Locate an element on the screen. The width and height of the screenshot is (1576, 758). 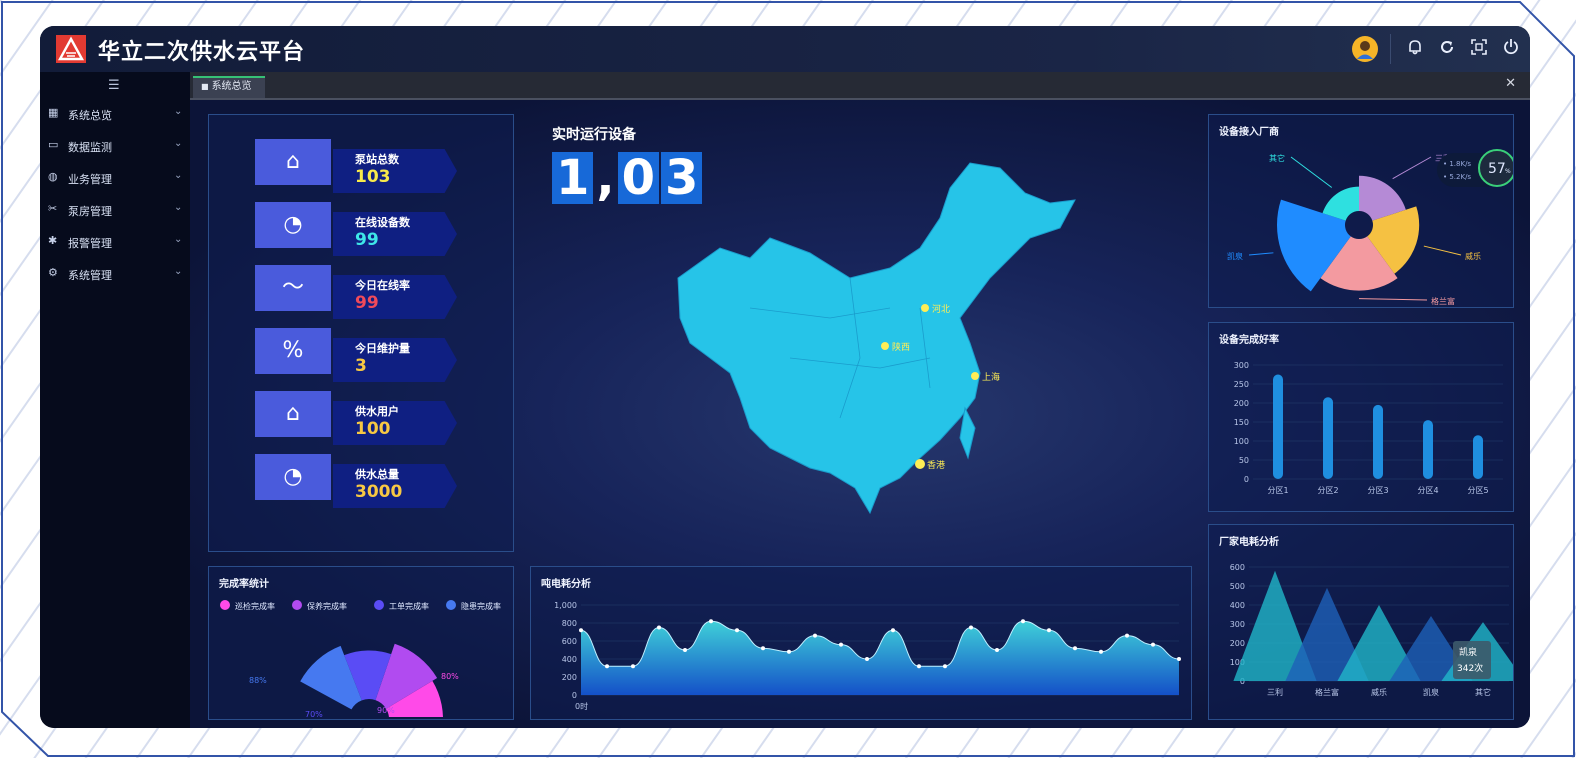
china-map: 河北 陕西 上海 香港 is located at coordinates (860, 338).